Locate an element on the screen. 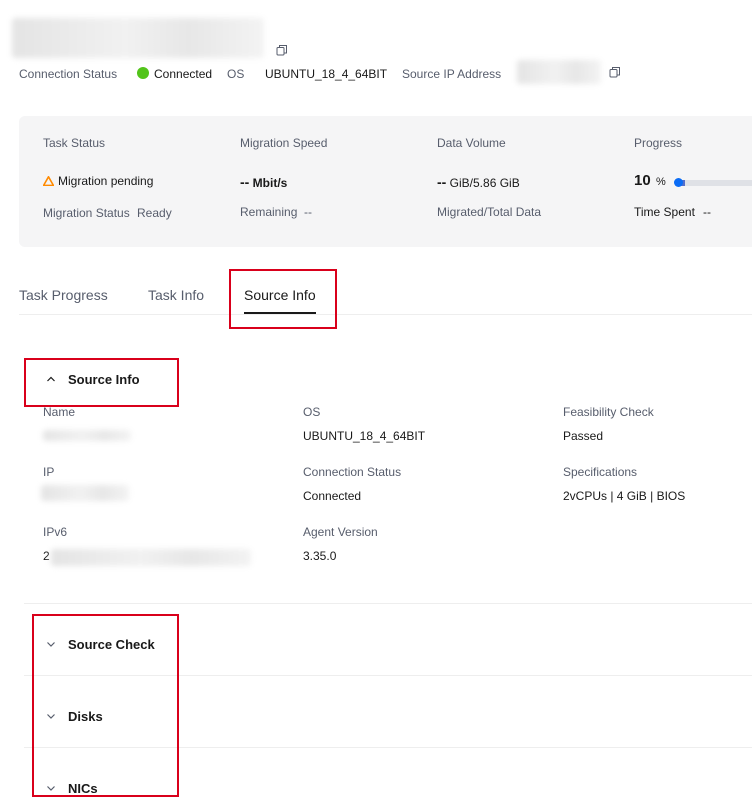  os-label: OS is located at coordinates (236, 74).